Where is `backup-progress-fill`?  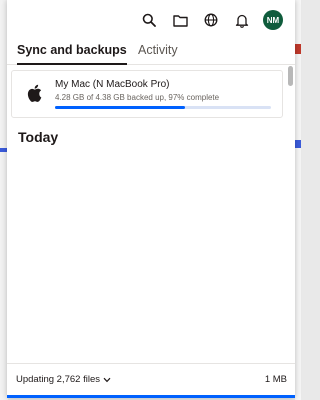 backup-progress-fill is located at coordinates (120, 107).